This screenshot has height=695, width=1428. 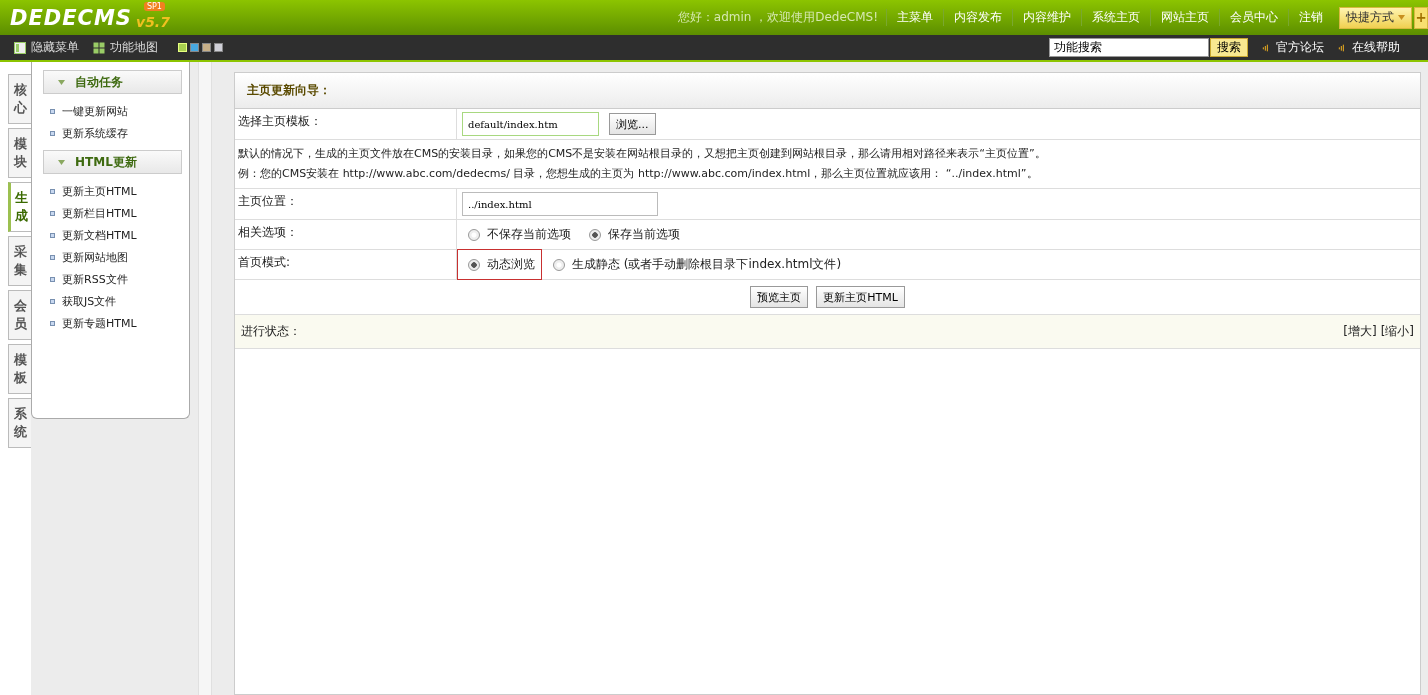 I want to click on section-title: 自动任务, so click(x=99, y=82).